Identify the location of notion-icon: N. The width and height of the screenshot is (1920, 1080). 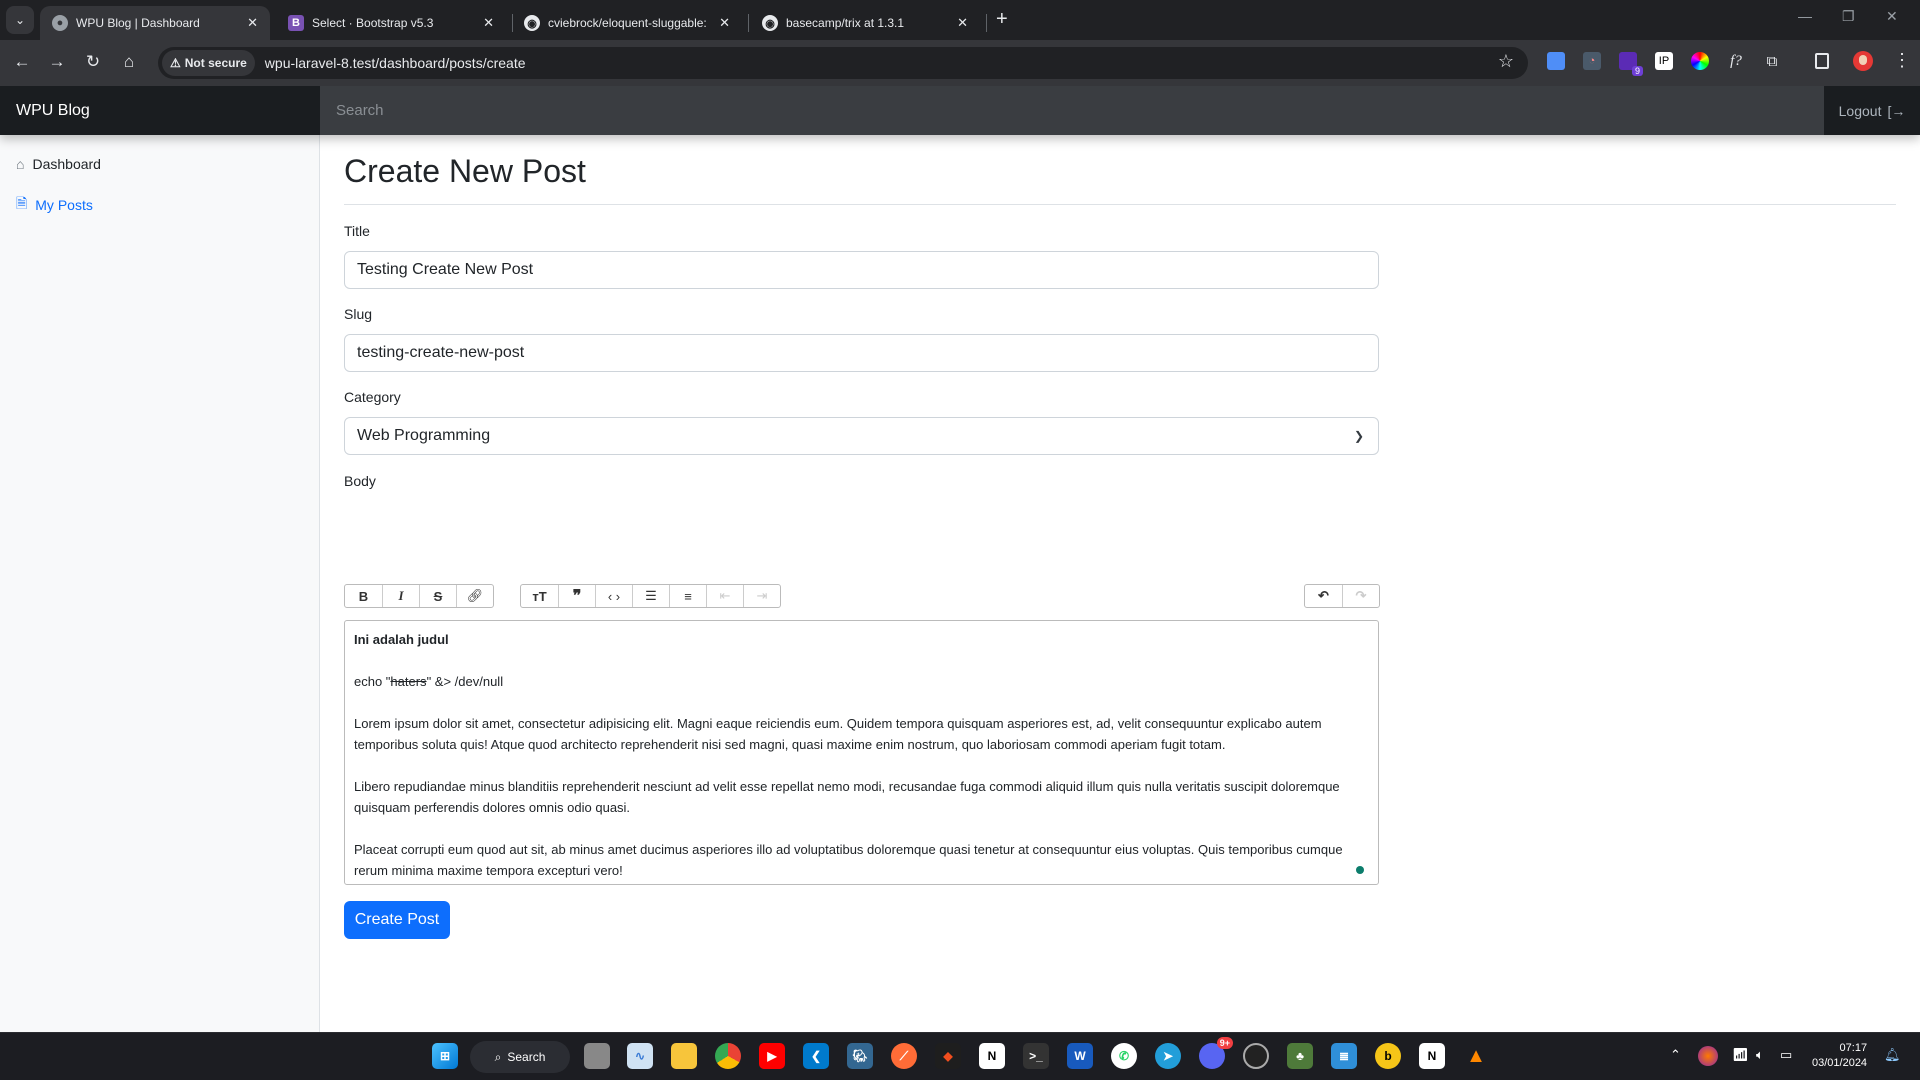
(992, 1056).